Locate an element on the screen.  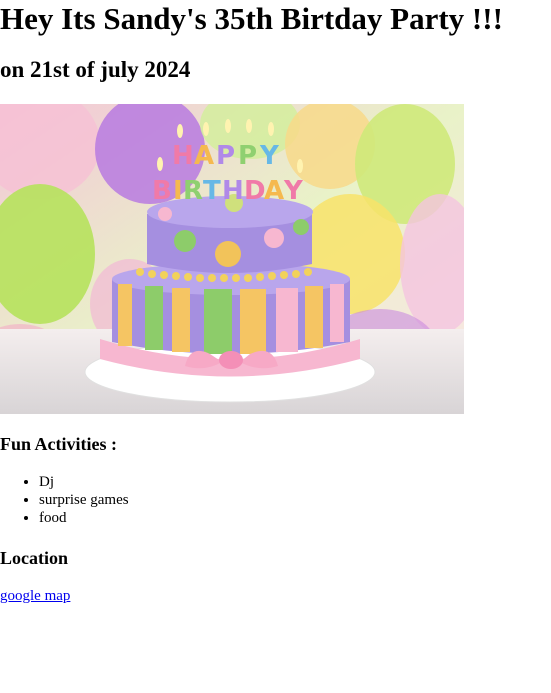
activities-list: Dj surprise games food is located at coordinates (64, 500).